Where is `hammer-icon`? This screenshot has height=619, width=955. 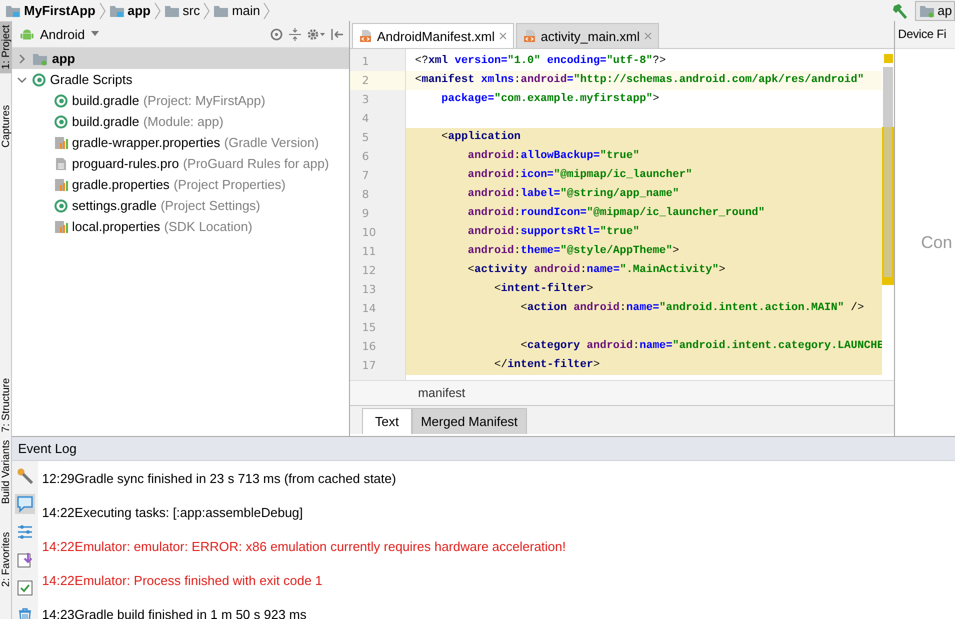
hammer-icon is located at coordinates (899, 11).